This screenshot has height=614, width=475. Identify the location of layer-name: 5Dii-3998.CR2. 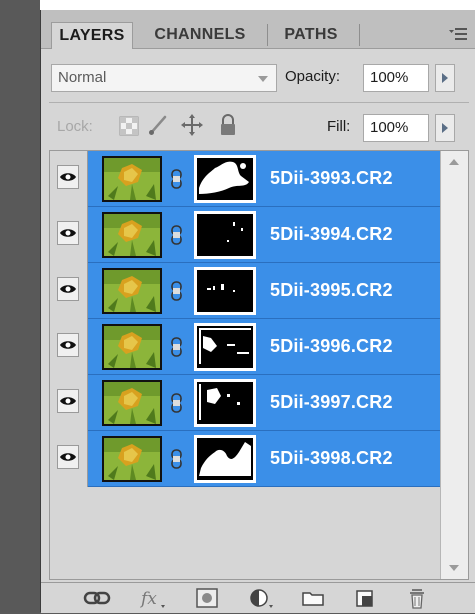
(331, 458).